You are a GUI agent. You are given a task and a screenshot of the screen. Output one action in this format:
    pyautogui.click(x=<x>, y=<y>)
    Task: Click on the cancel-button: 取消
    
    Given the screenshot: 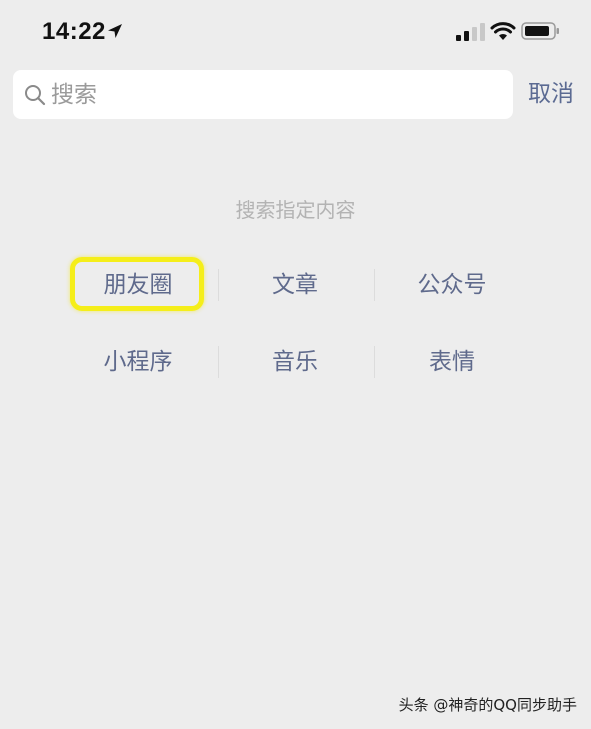 What is the action you would take?
    pyautogui.click(x=551, y=94)
    